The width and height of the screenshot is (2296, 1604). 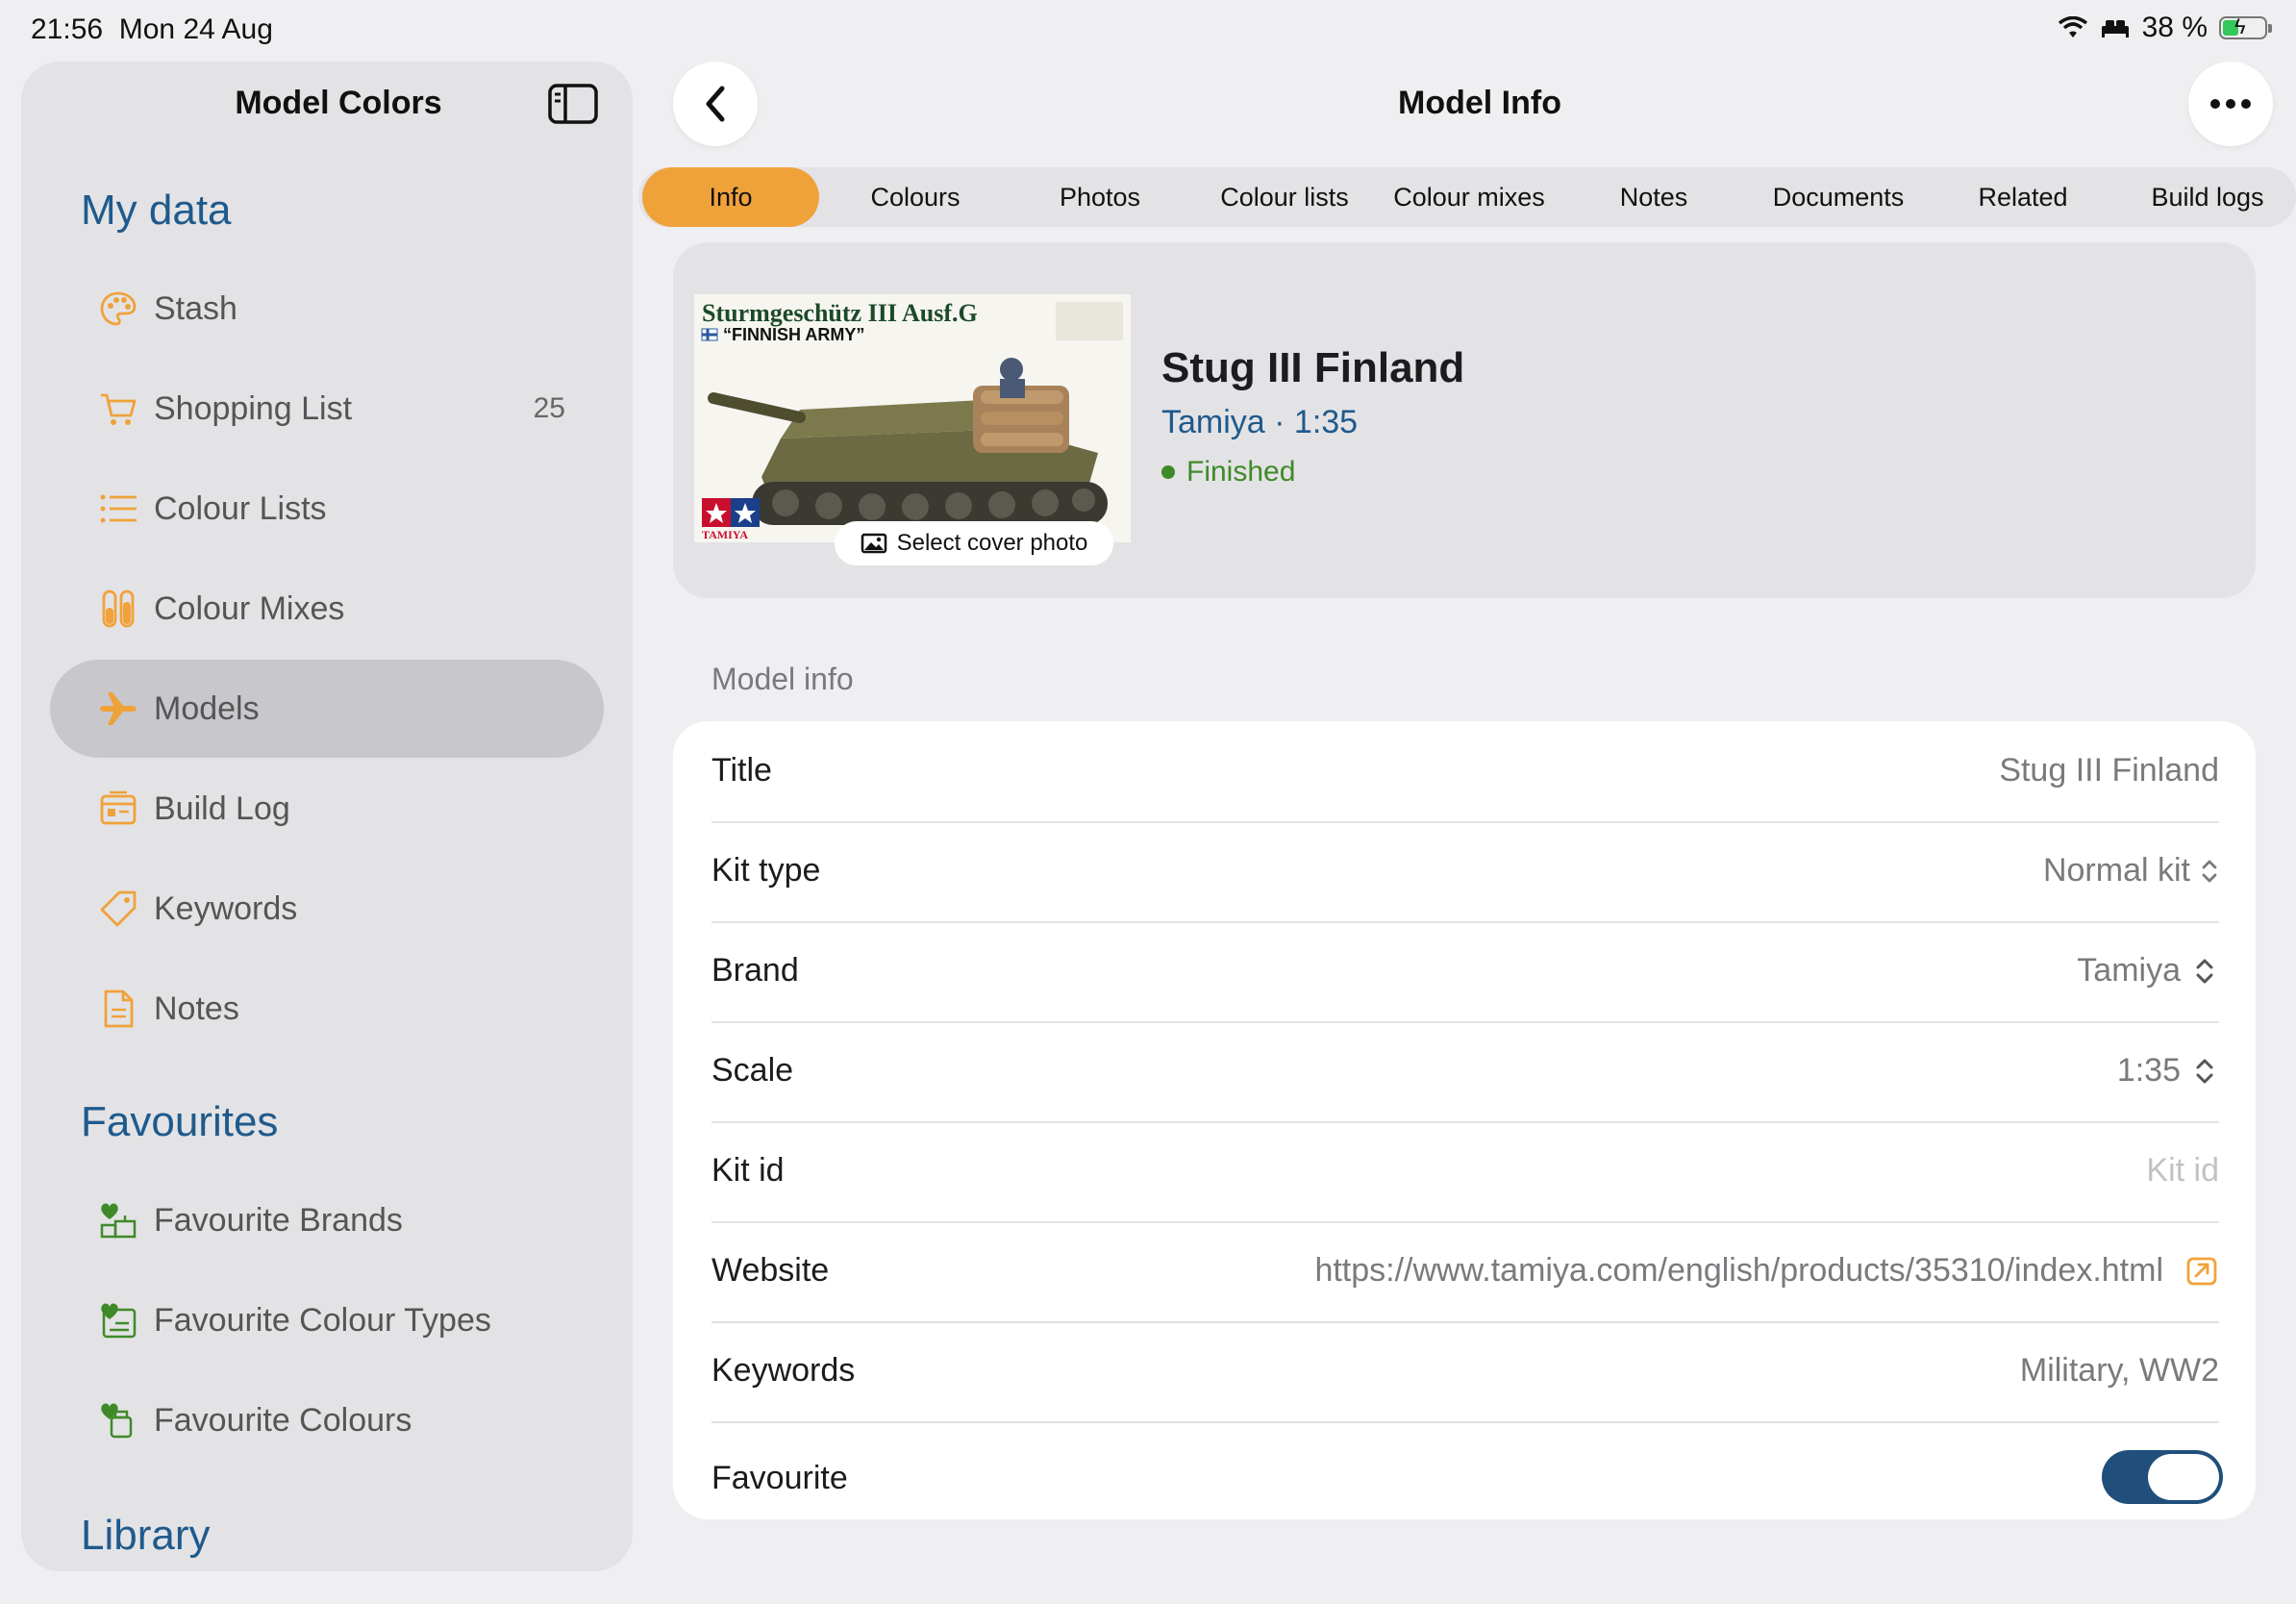 I want to click on ellipsis-icon, so click(x=2230, y=104).